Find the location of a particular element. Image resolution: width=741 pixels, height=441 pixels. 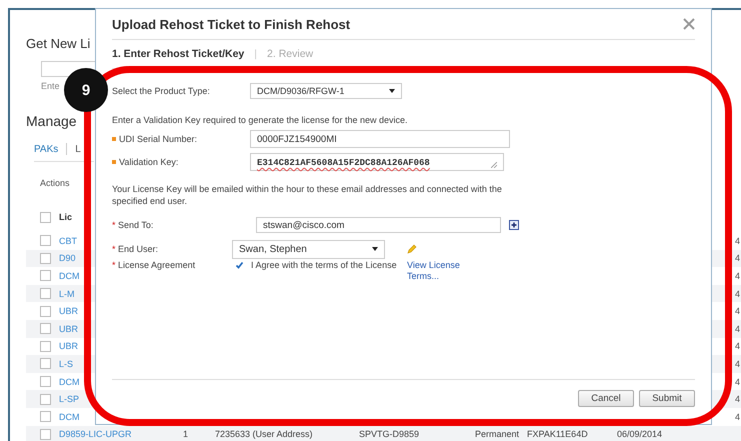

tab: L is located at coordinates (78, 149).